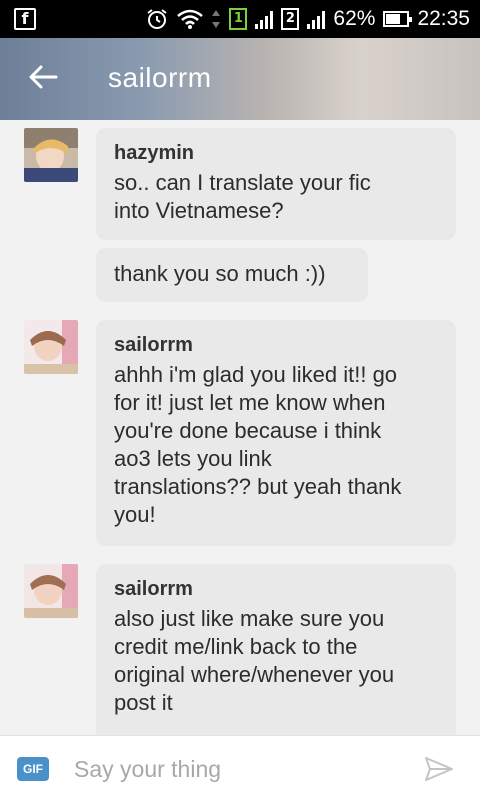  I want to click on clock: 22:35, so click(443, 18).